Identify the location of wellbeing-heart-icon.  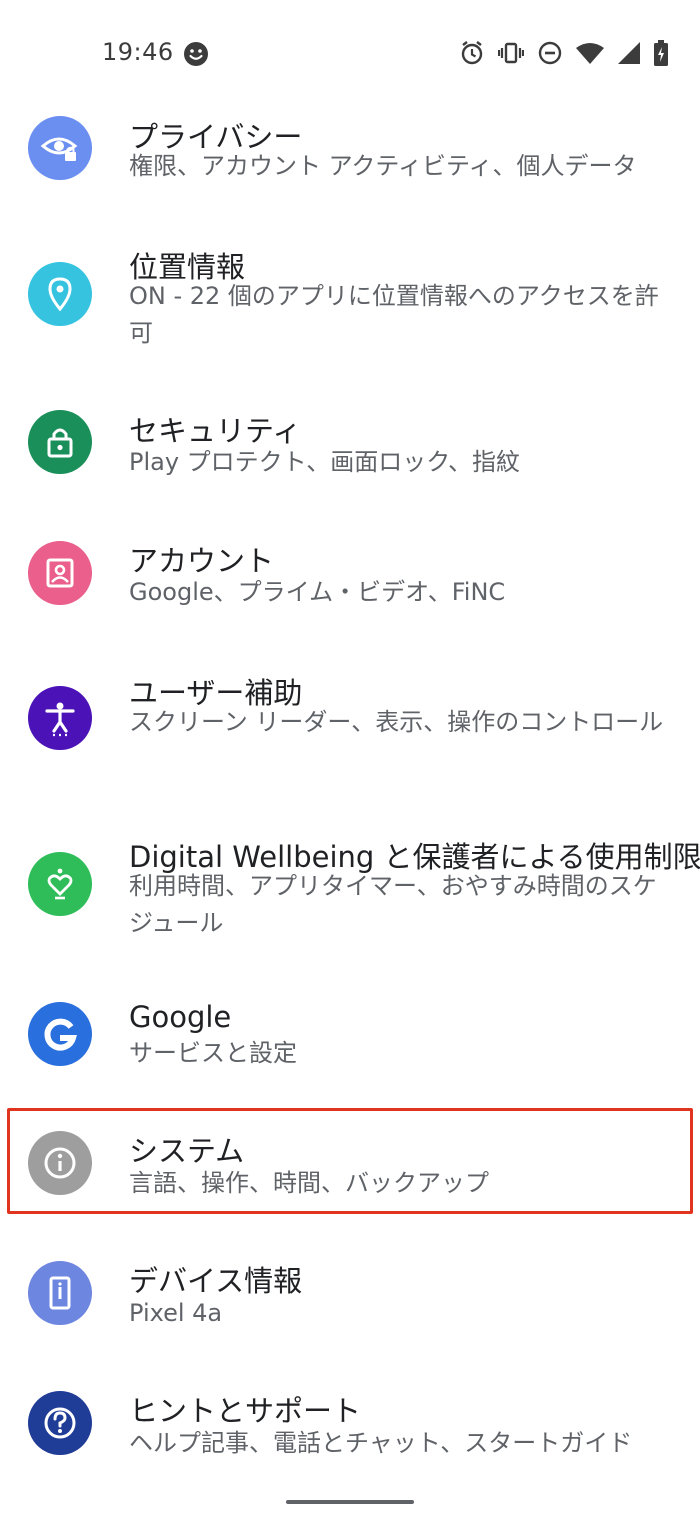
(60, 884).